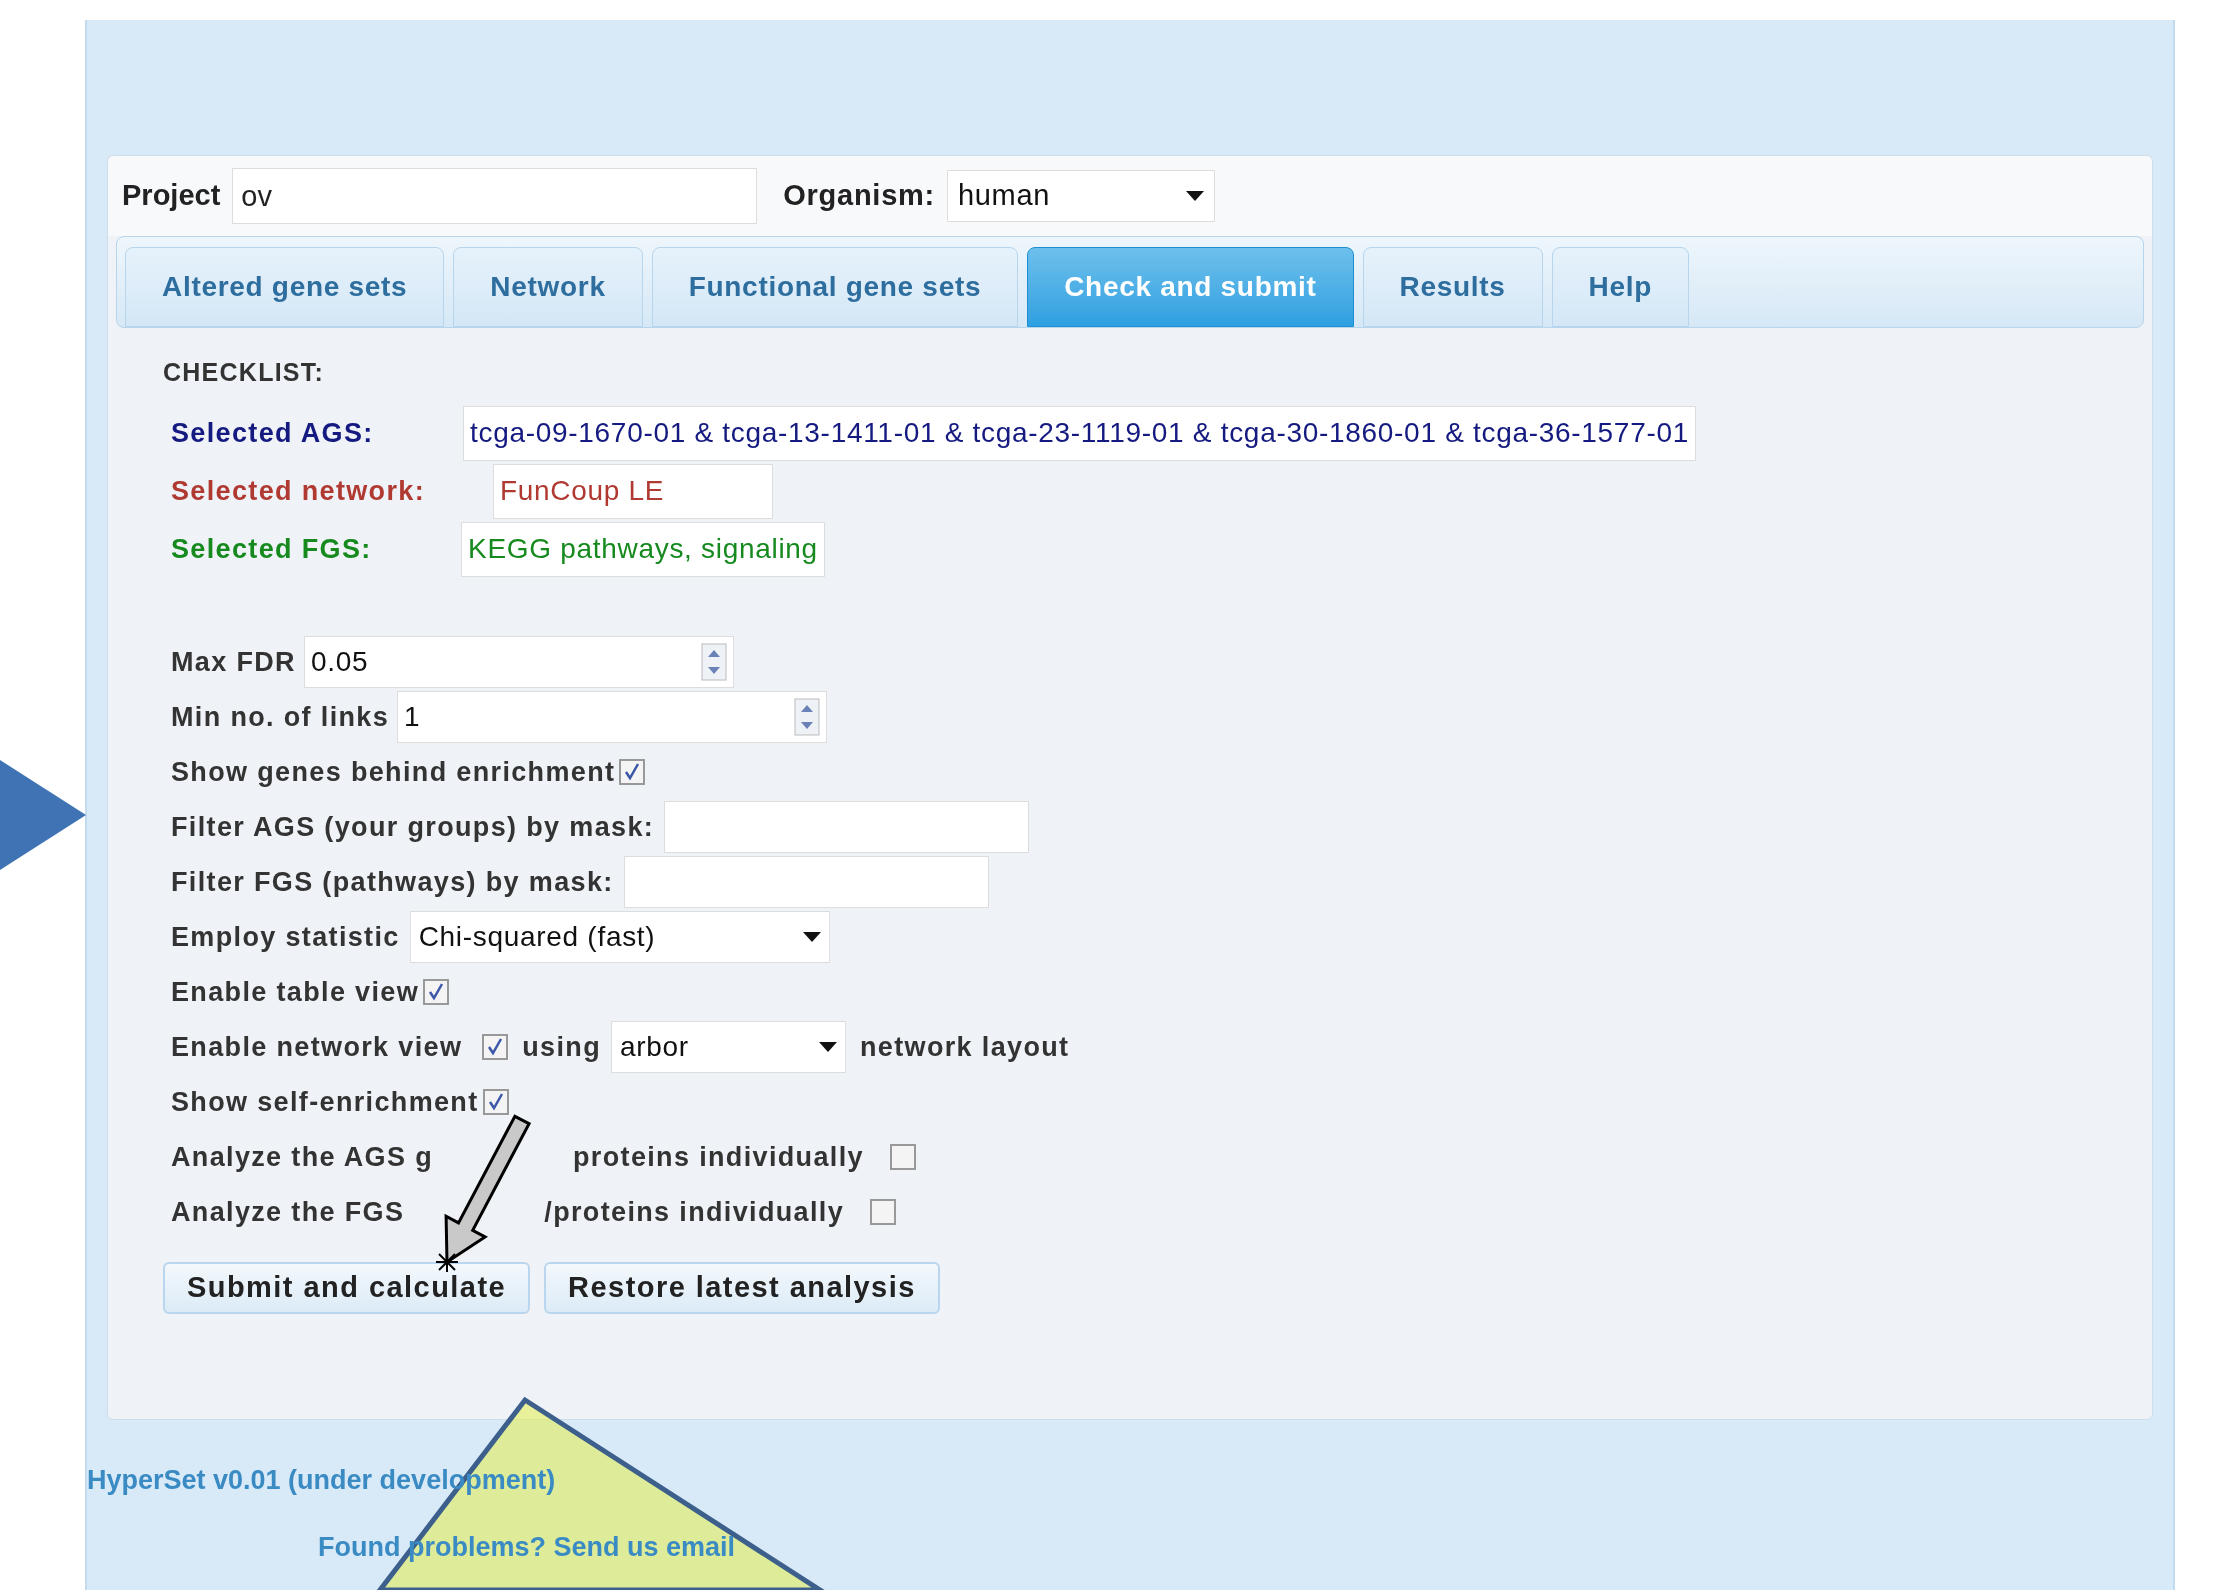 This screenshot has height=1590, width=2229. What do you see at coordinates (1079, 433) in the screenshot?
I see `checklist-field: tcga-09-1670-01 & tcga-13-1411-01 & tcga-23-1119-01 & tcga-30-1860-01 & tcga-36-1577-01` at bounding box center [1079, 433].